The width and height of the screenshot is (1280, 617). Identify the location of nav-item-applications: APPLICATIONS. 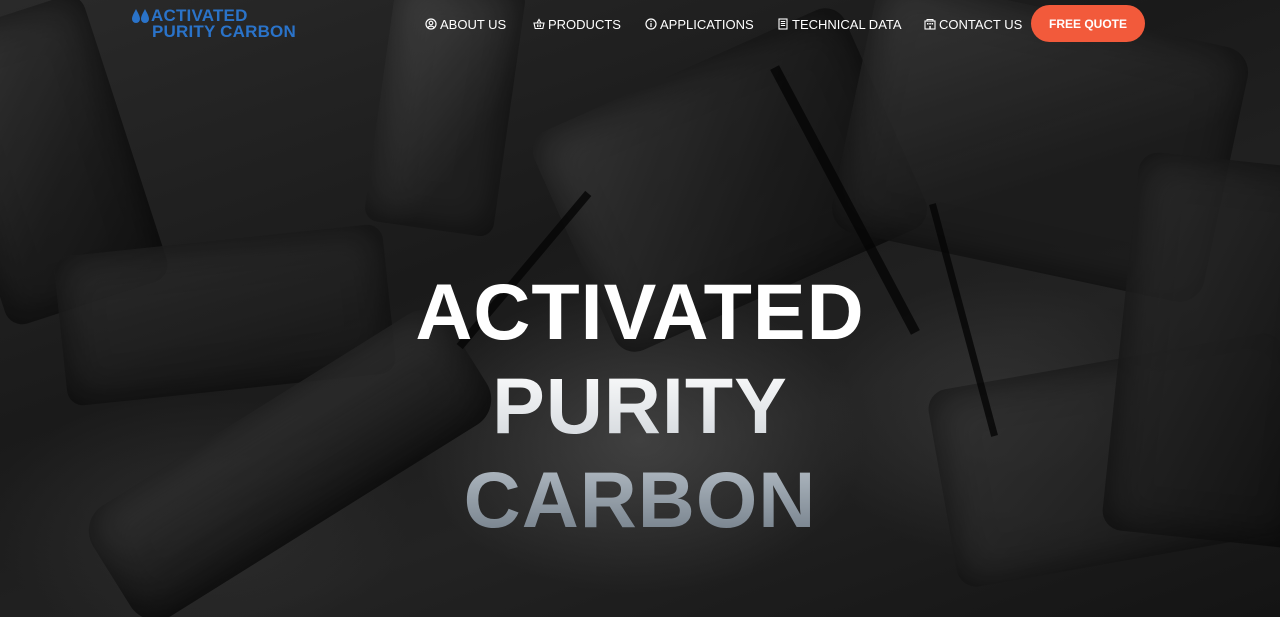
(699, 24).